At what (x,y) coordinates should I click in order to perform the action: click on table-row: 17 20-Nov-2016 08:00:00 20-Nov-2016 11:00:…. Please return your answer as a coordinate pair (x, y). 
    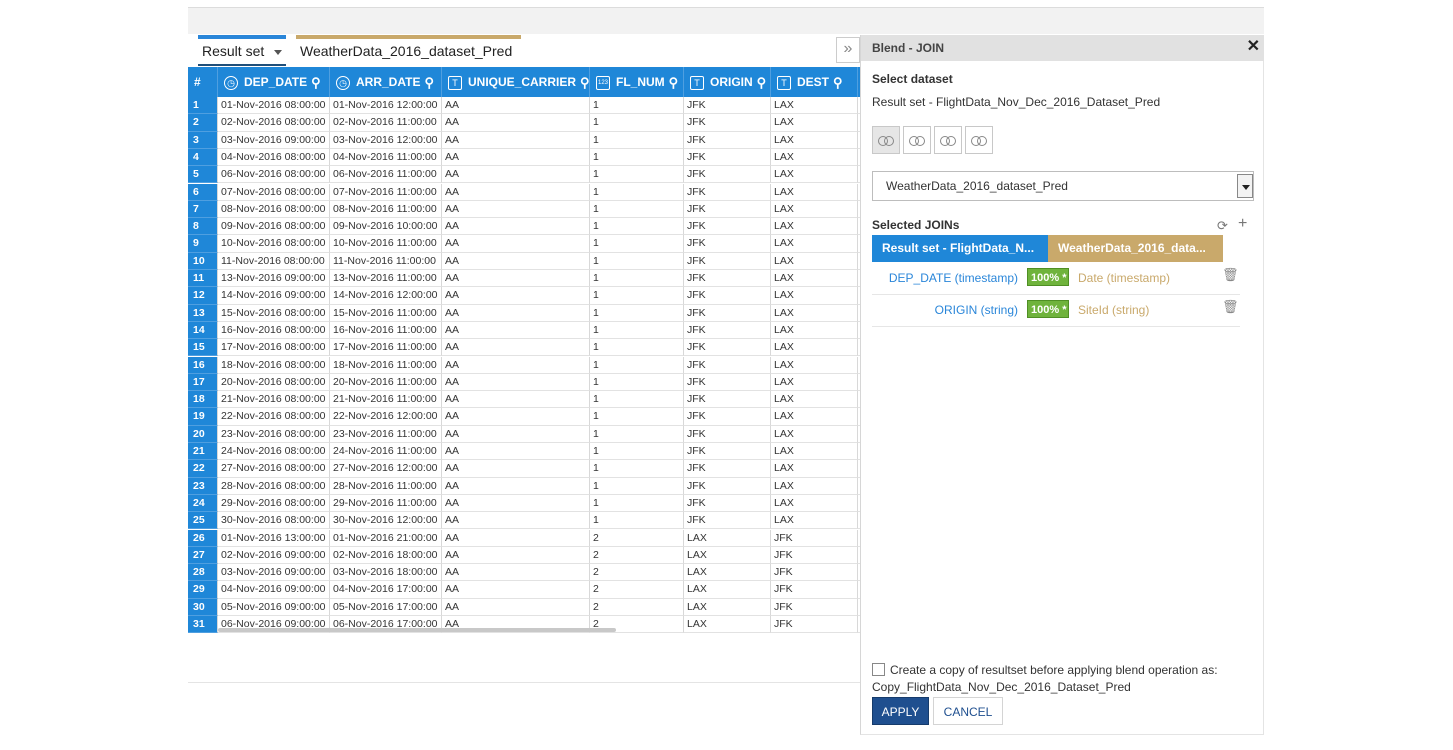
    Looking at the image, I should click on (524, 382).